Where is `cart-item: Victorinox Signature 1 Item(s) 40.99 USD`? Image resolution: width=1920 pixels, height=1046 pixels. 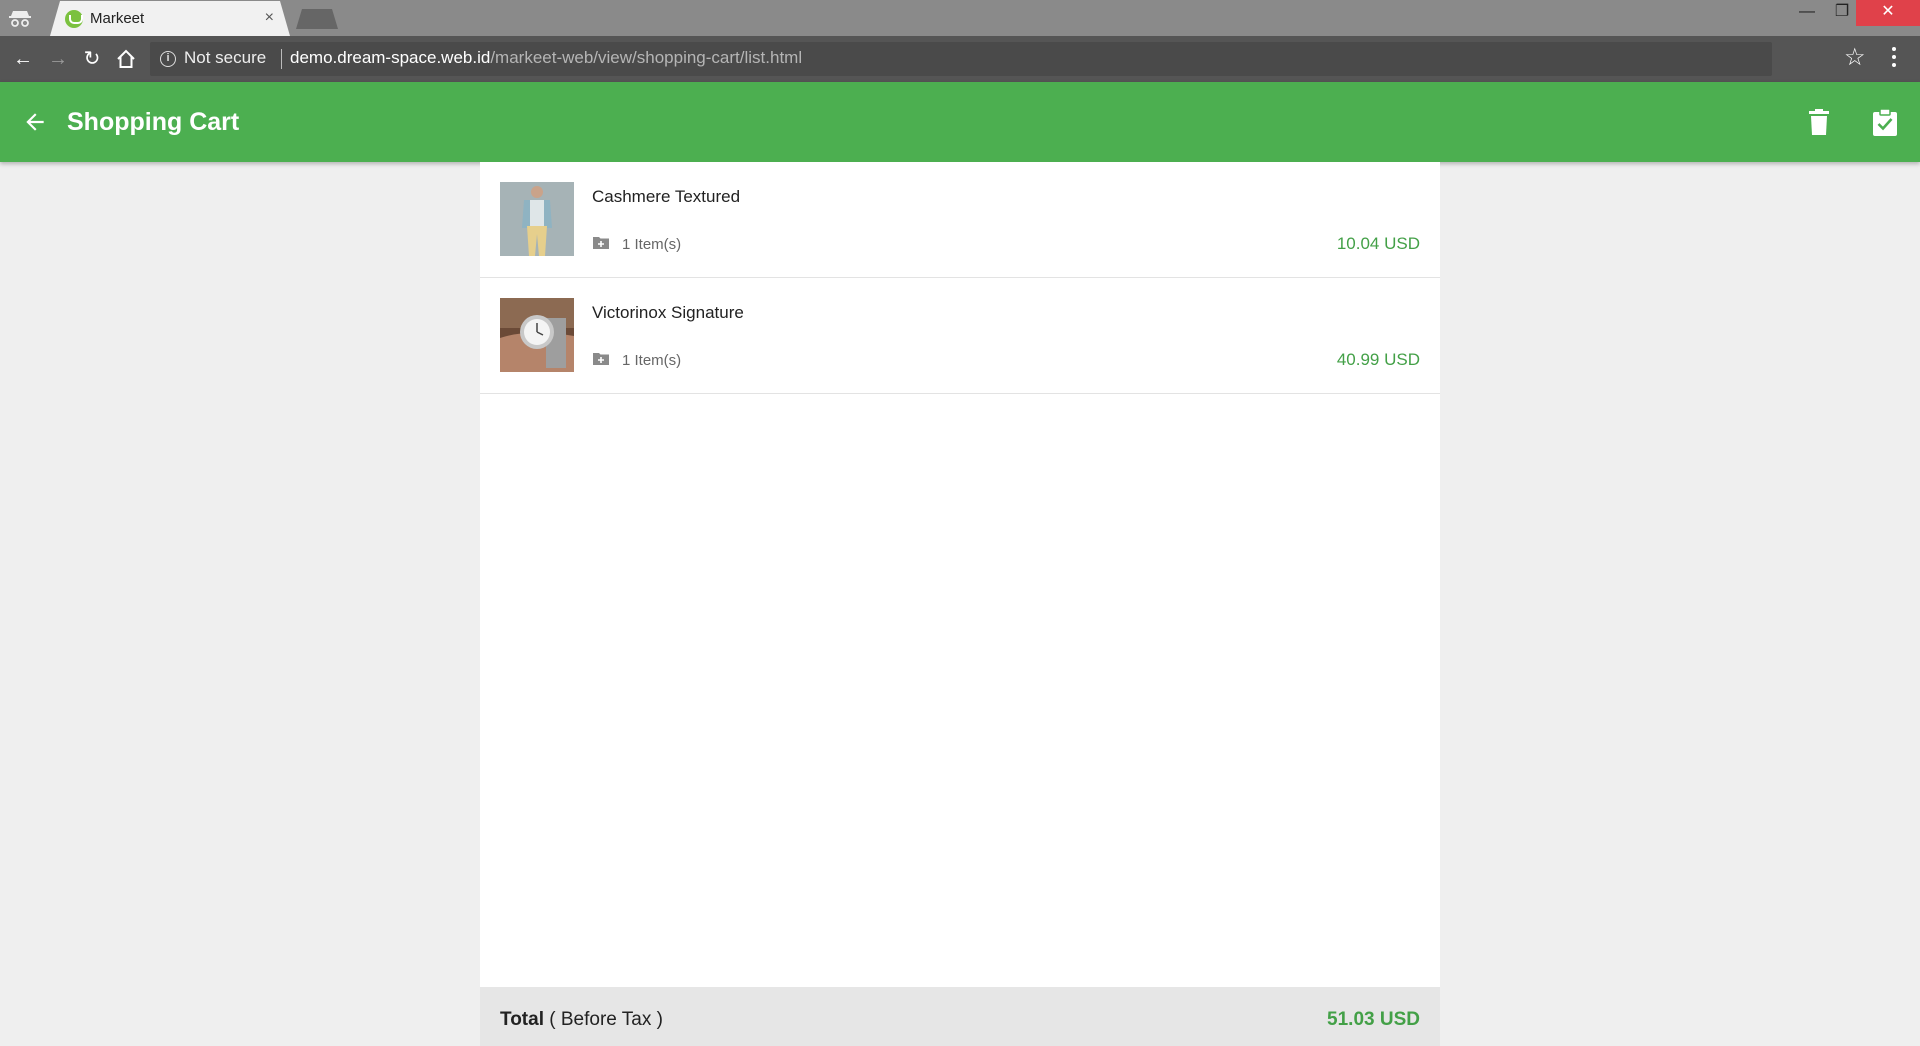 cart-item: Victorinox Signature 1 Item(s) 40.99 USD is located at coordinates (960, 336).